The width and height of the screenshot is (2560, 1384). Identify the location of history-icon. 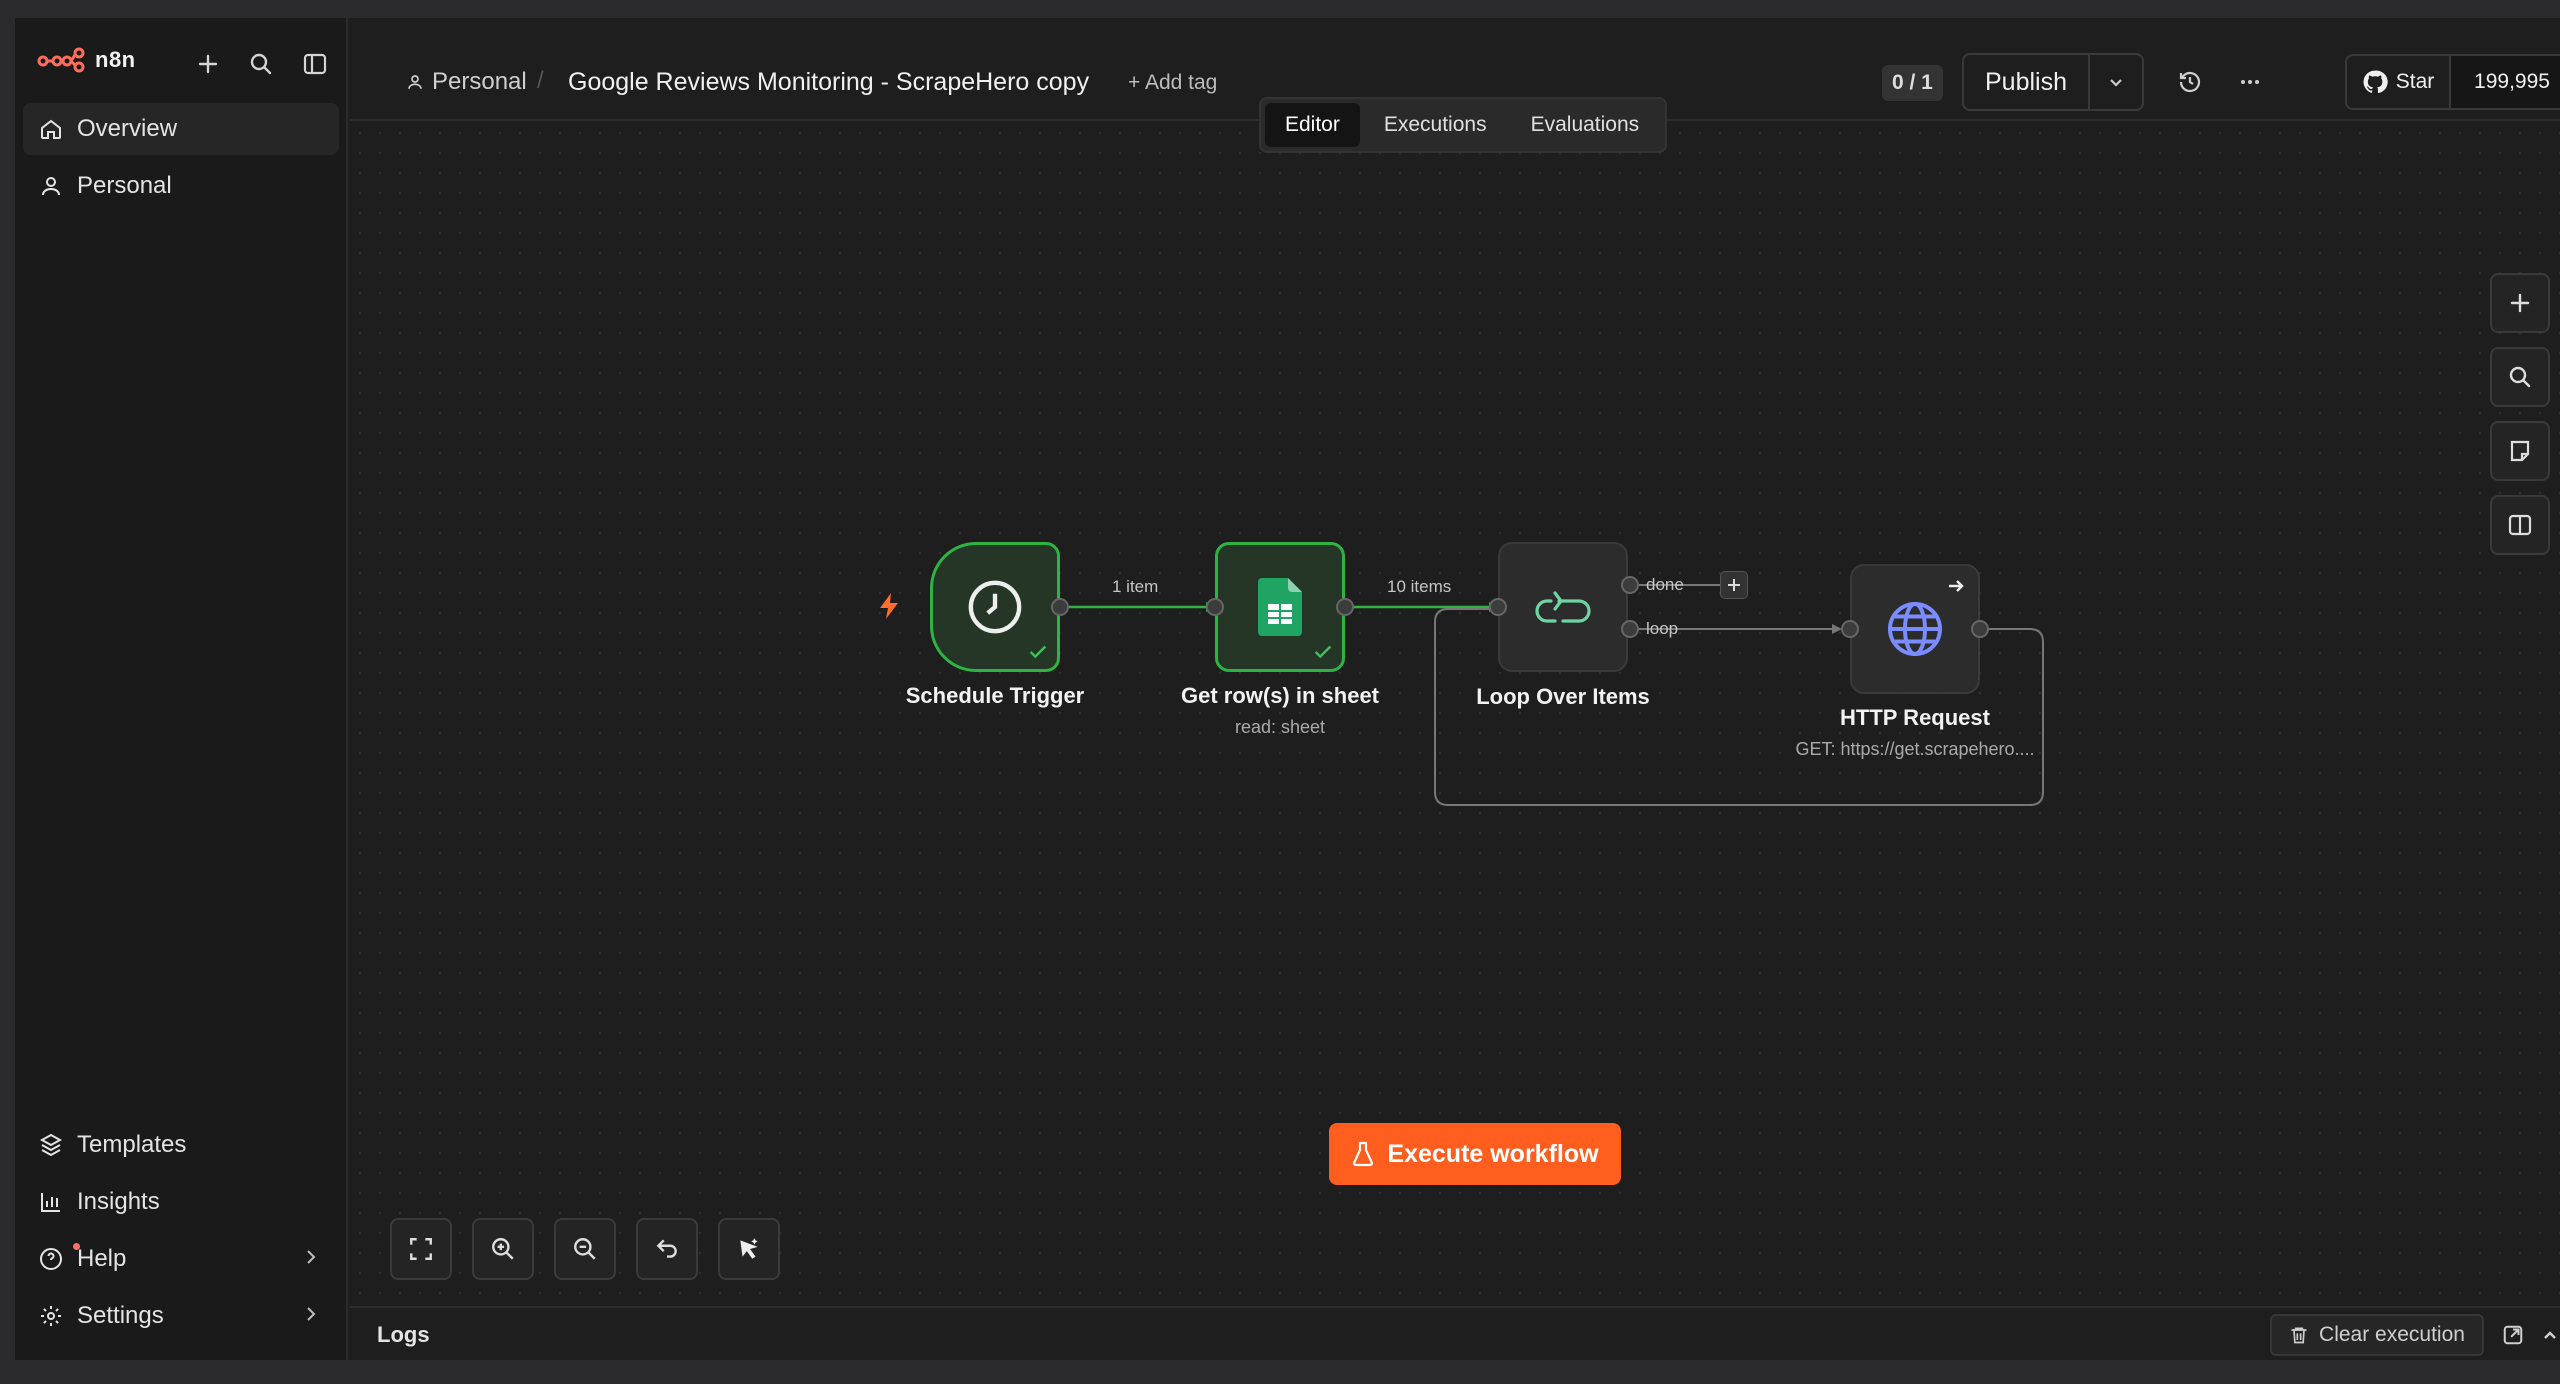
(2190, 82).